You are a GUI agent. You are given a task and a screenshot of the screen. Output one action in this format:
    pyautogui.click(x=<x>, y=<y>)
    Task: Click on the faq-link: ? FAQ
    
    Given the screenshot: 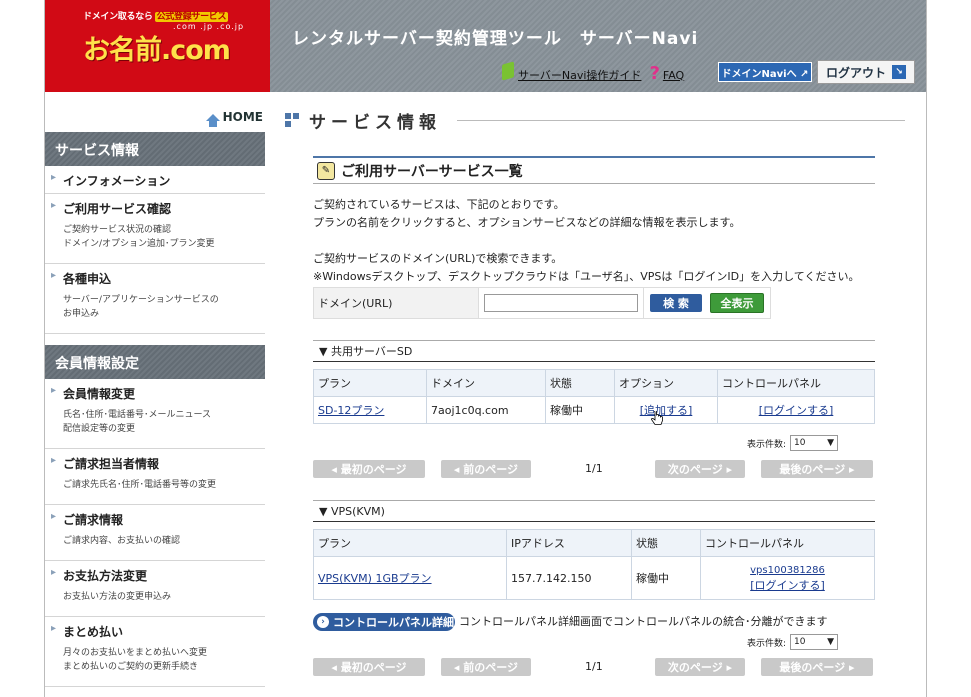 What is the action you would take?
    pyautogui.click(x=666, y=73)
    